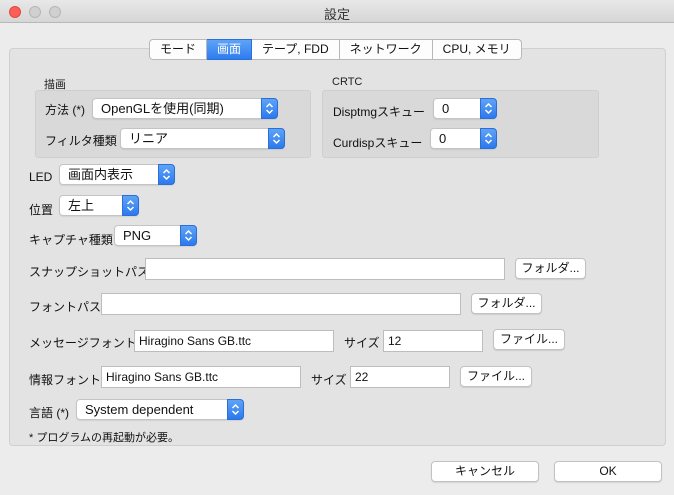  What do you see at coordinates (446, 108) in the screenshot?
I see `disptmg-select-value: 0` at bounding box center [446, 108].